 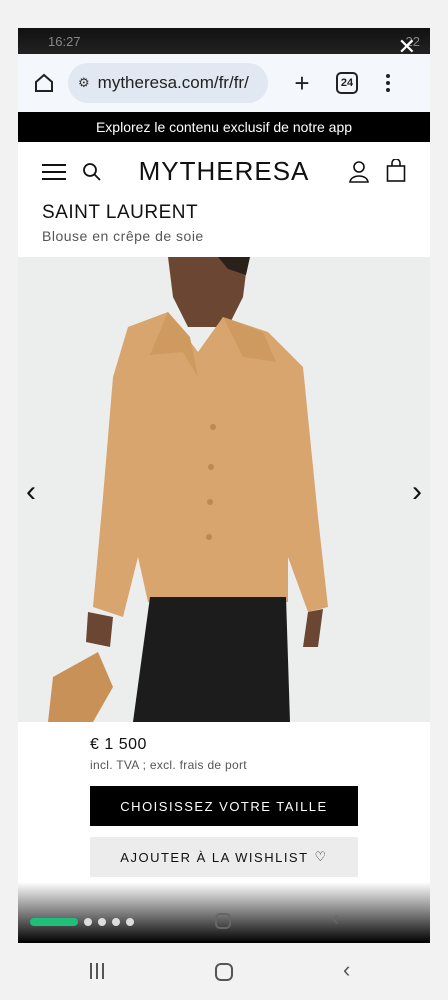 I want to click on tab-switcher-button: 24, so click(x=347, y=83).